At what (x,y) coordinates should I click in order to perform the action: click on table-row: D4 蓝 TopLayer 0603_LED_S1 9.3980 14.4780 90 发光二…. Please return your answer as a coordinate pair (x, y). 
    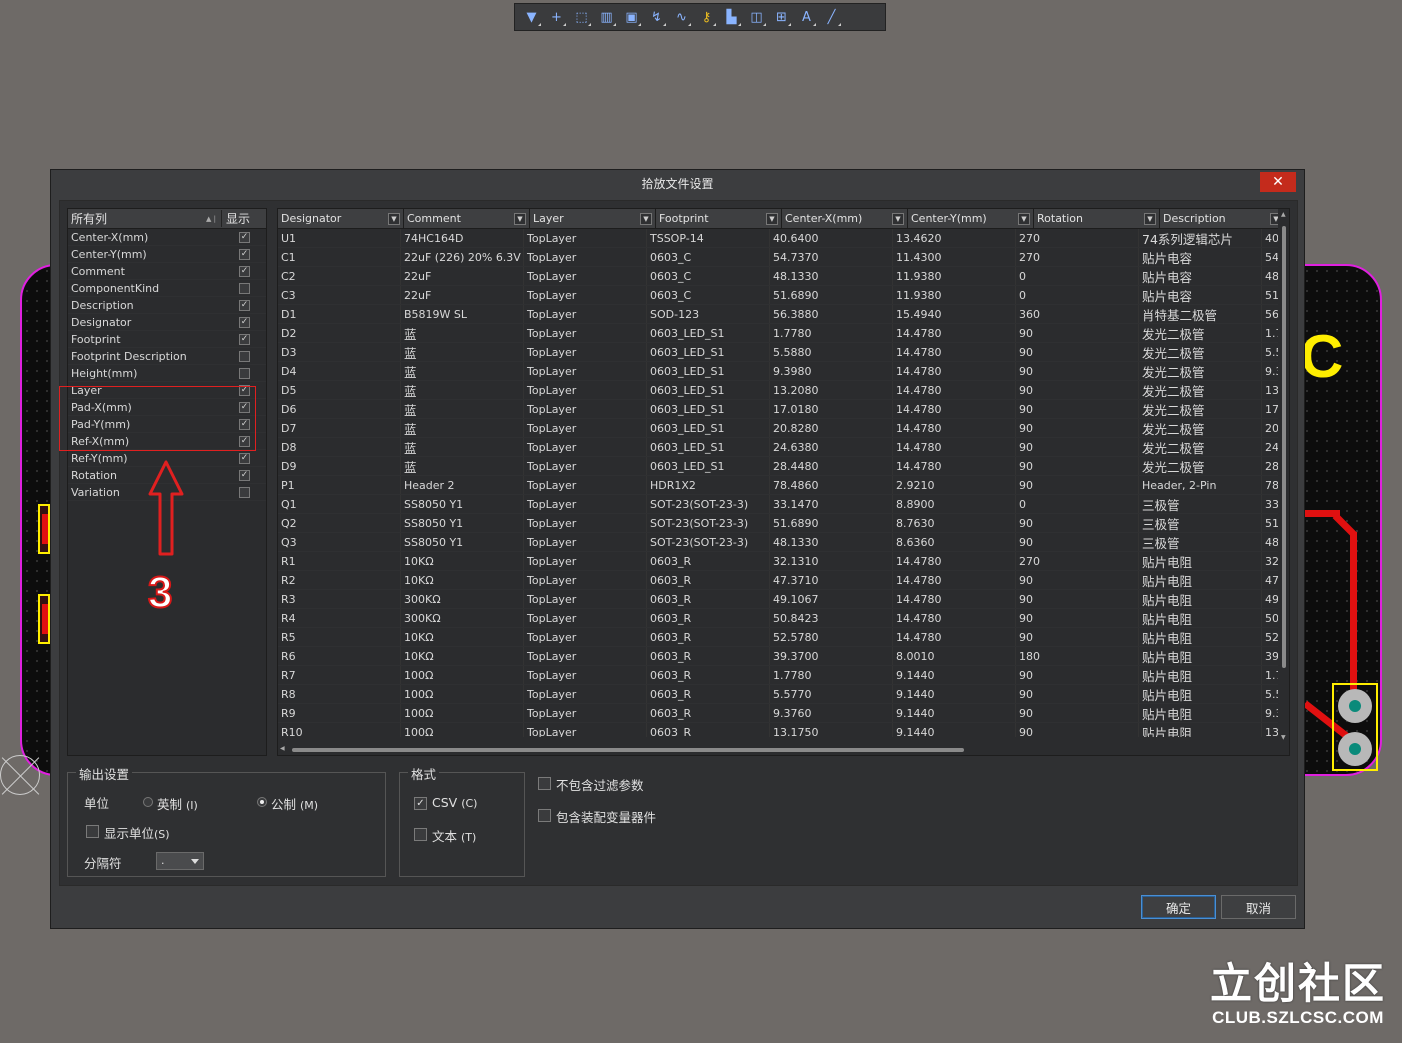
    Looking at the image, I should click on (778, 371).